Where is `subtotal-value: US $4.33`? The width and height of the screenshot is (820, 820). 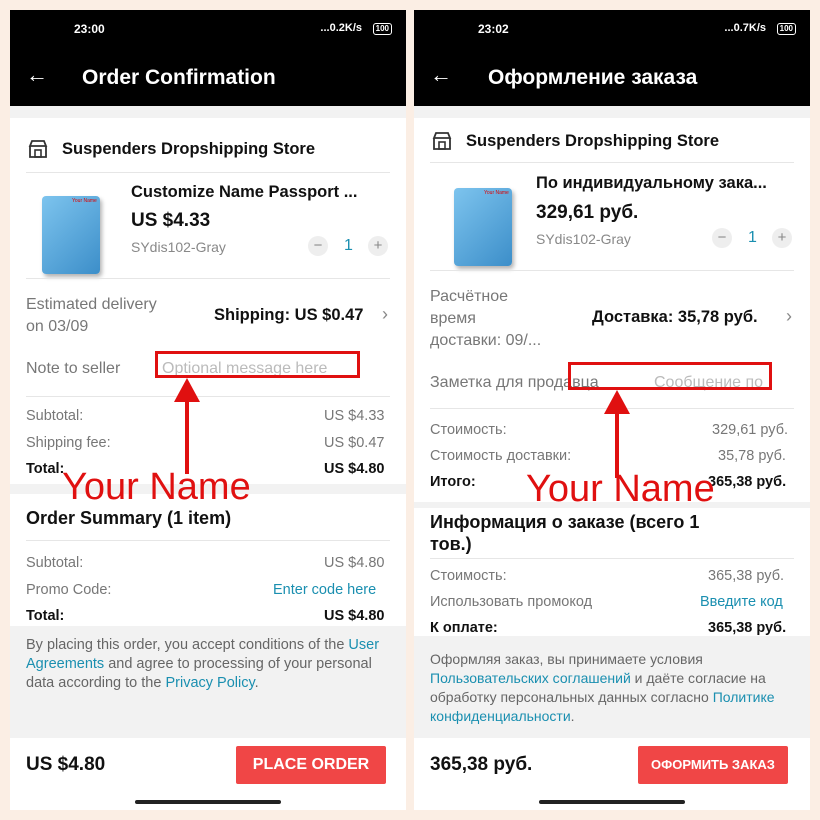 subtotal-value: US $4.33 is located at coordinates (354, 416).